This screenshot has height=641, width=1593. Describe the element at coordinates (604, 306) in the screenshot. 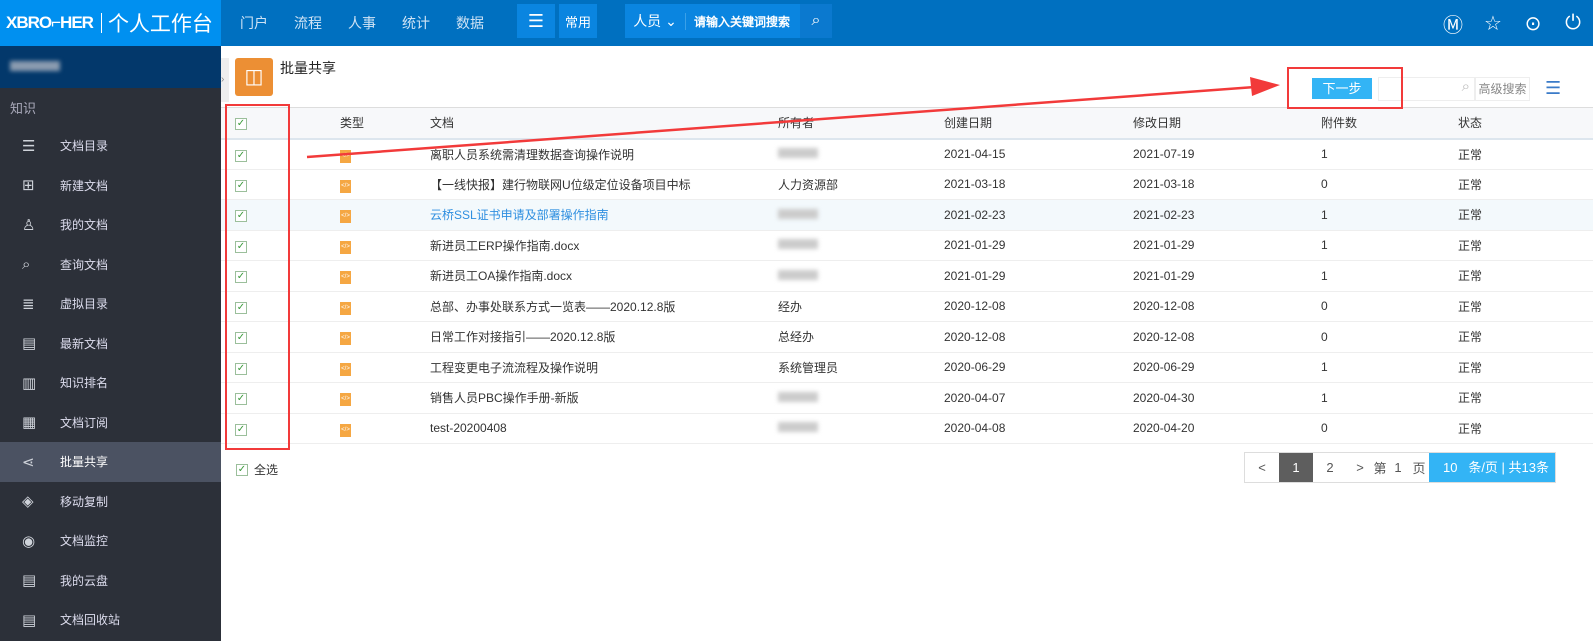

I see `doc-link: 总部、办事处联系方式一览表——2020.12.8版` at that location.